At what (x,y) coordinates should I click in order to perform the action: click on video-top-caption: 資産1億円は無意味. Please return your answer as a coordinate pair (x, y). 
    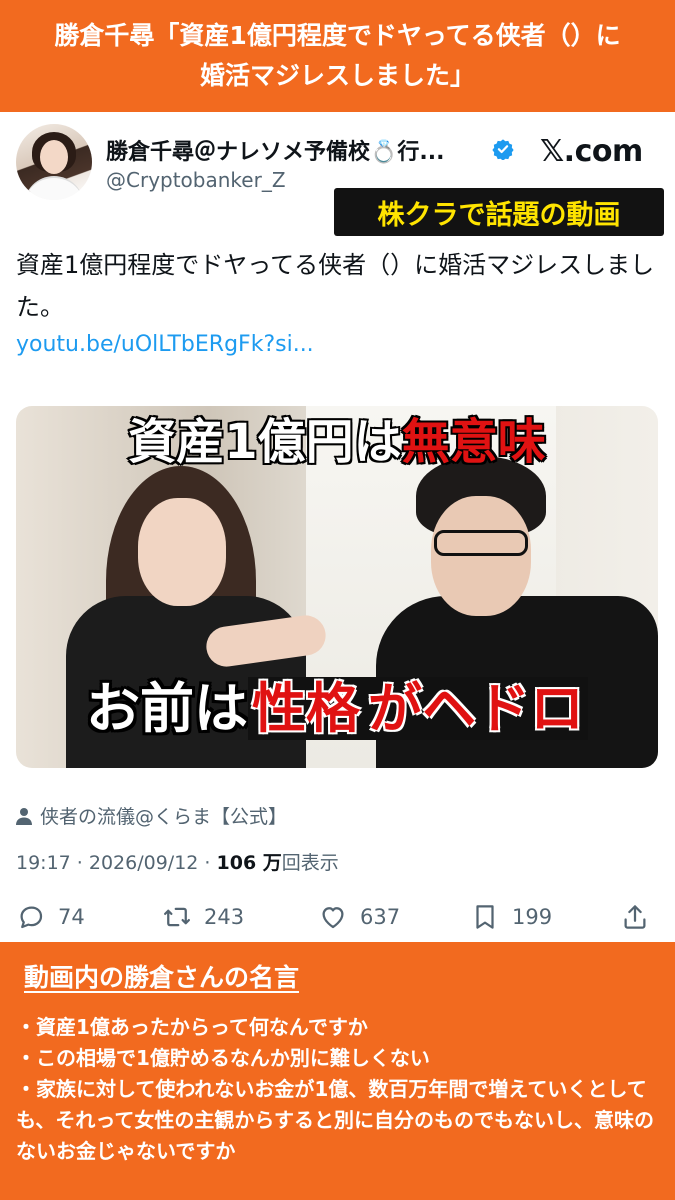
    Looking at the image, I should click on (337, 442).